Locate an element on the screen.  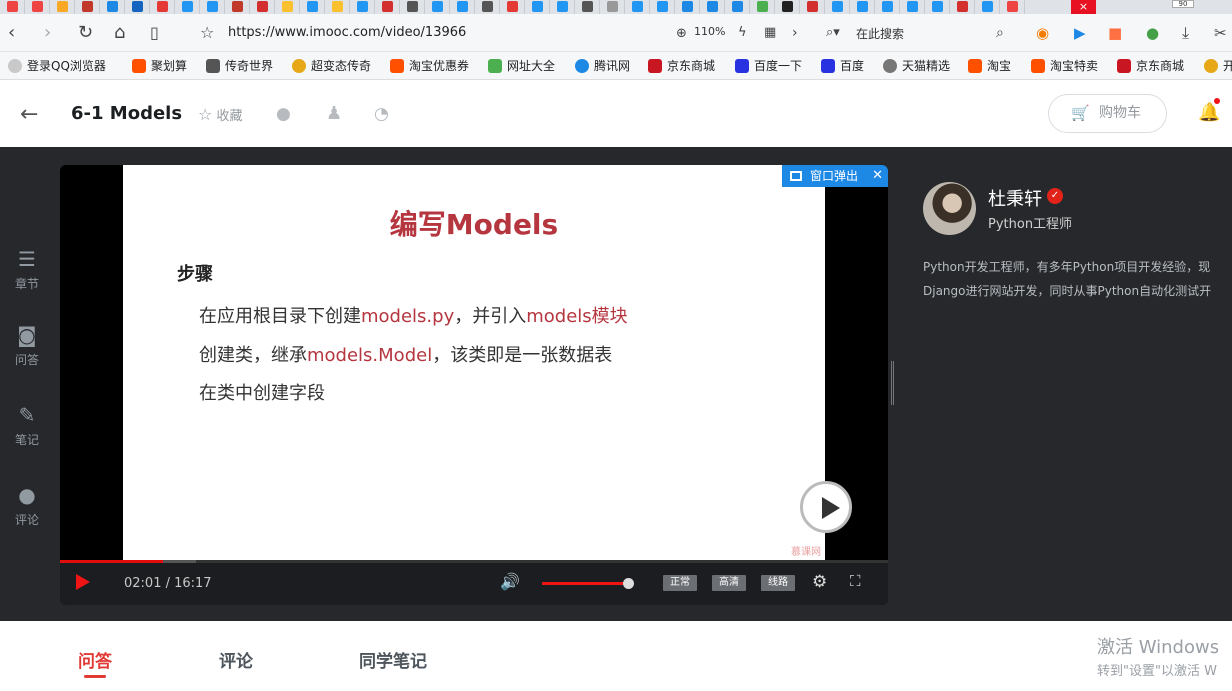
sidebar-item-comments: ● 评论 is located at coordinates (27, 505).